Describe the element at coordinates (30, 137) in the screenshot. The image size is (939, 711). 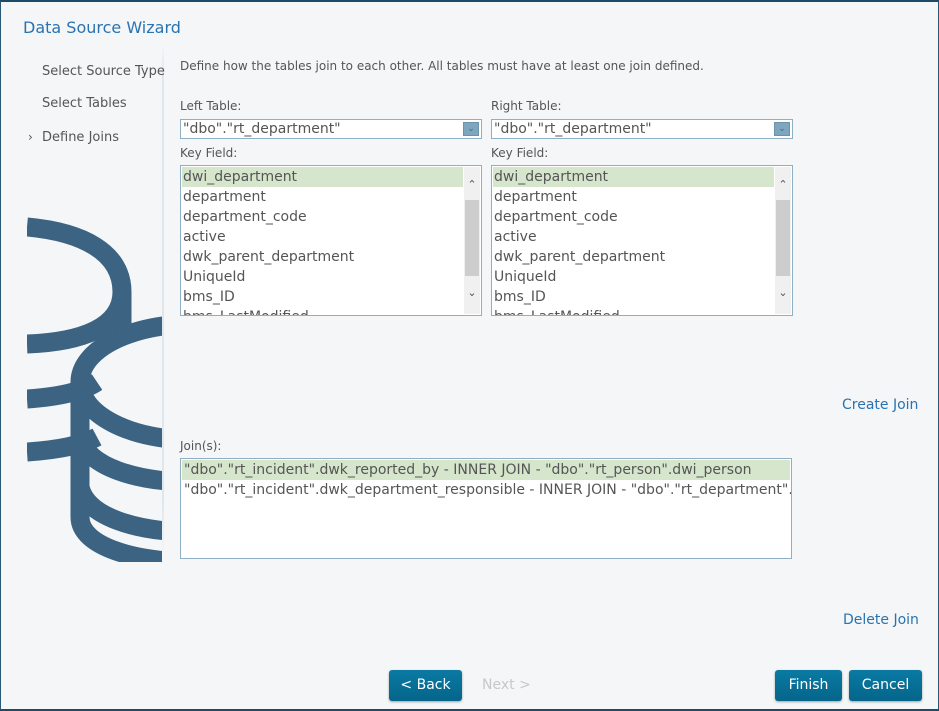
I see `chevron-right-icon: ›` at that location.